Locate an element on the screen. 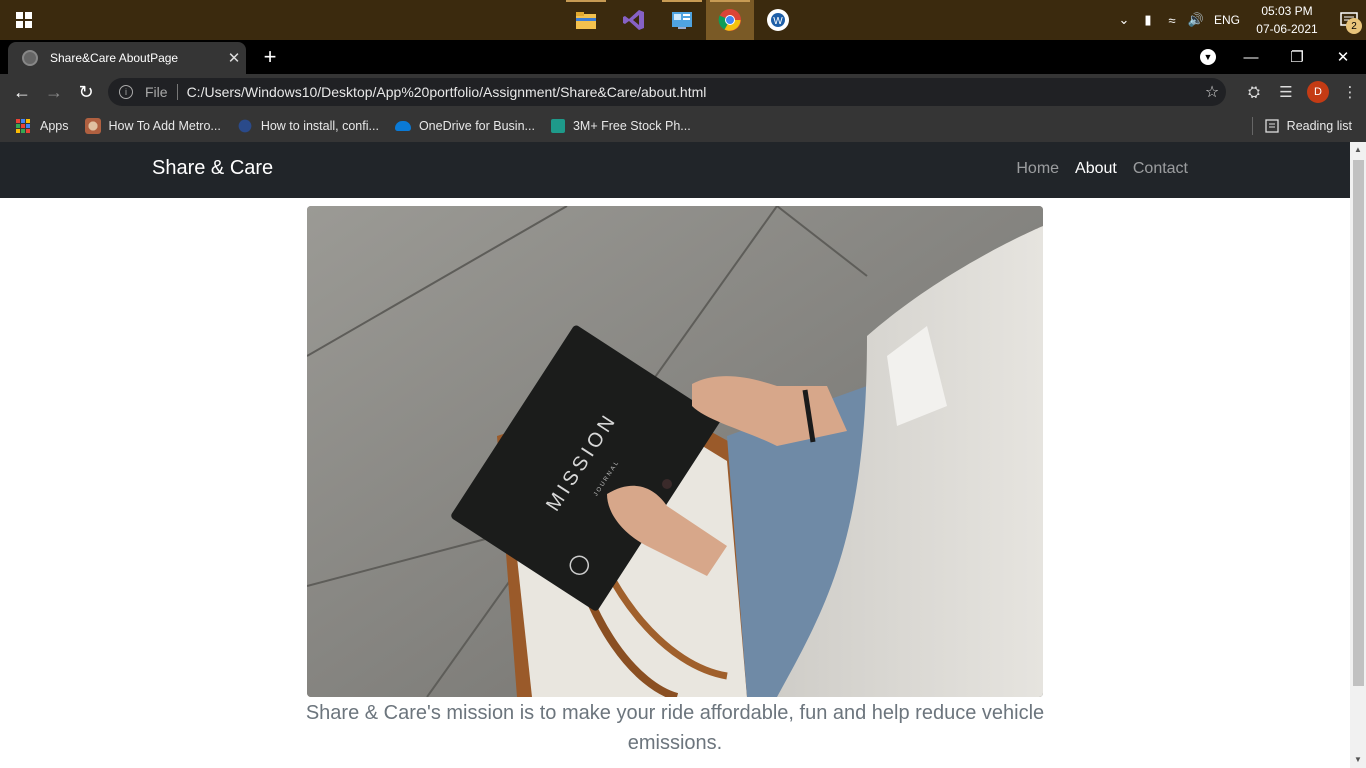 The image size is (1366, 768). taskbar-chrome is located at coordinates (730, 20).